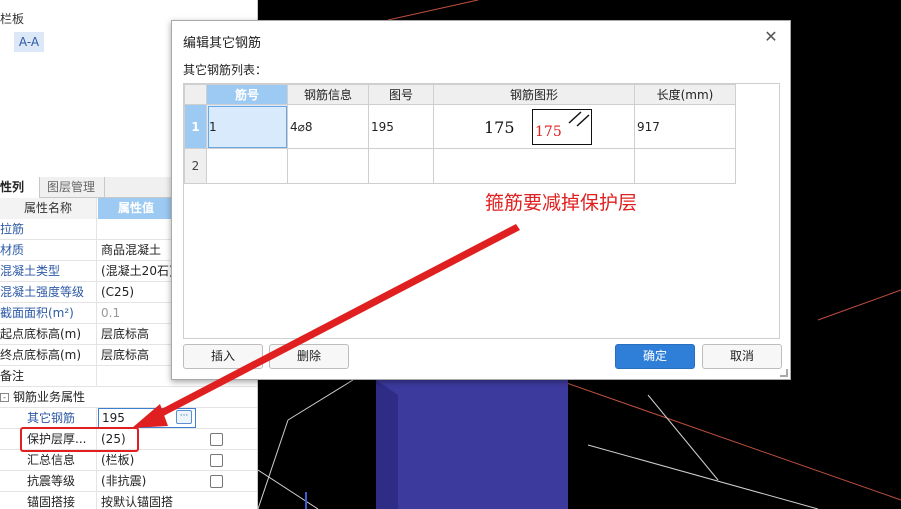 Image resolution: width=901 pixels, height=509 pixels. What do you see at coordinates (328, 166) in the screenshot?
I see `cell-rebar-info` at bounding box center [328, 166].